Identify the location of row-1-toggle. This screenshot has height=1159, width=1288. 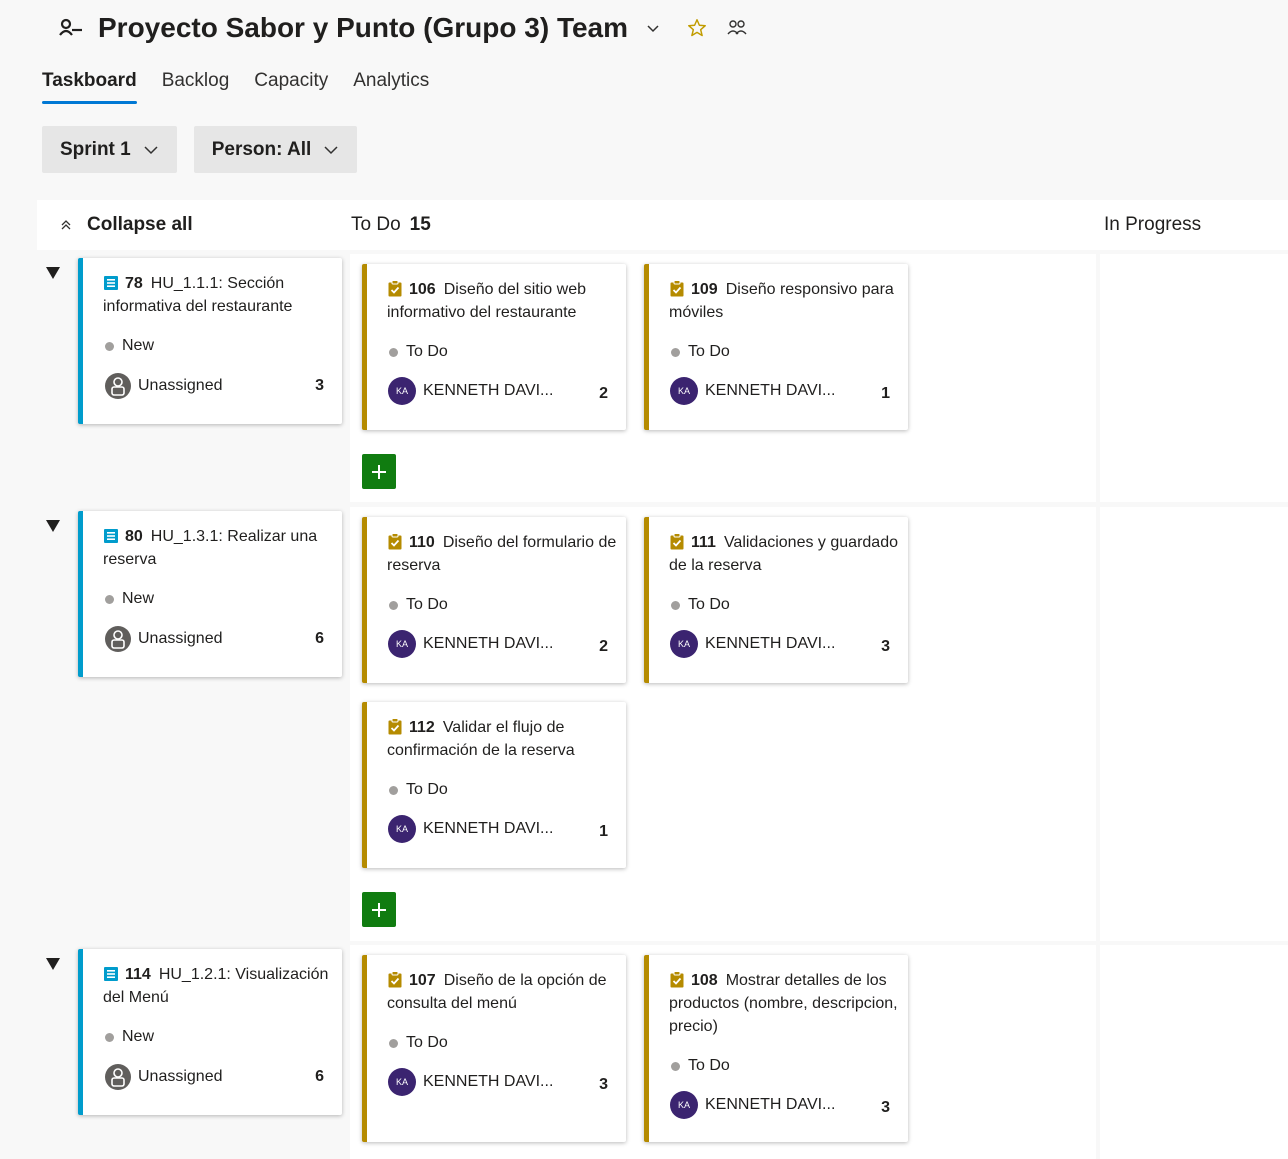
(53, 273).